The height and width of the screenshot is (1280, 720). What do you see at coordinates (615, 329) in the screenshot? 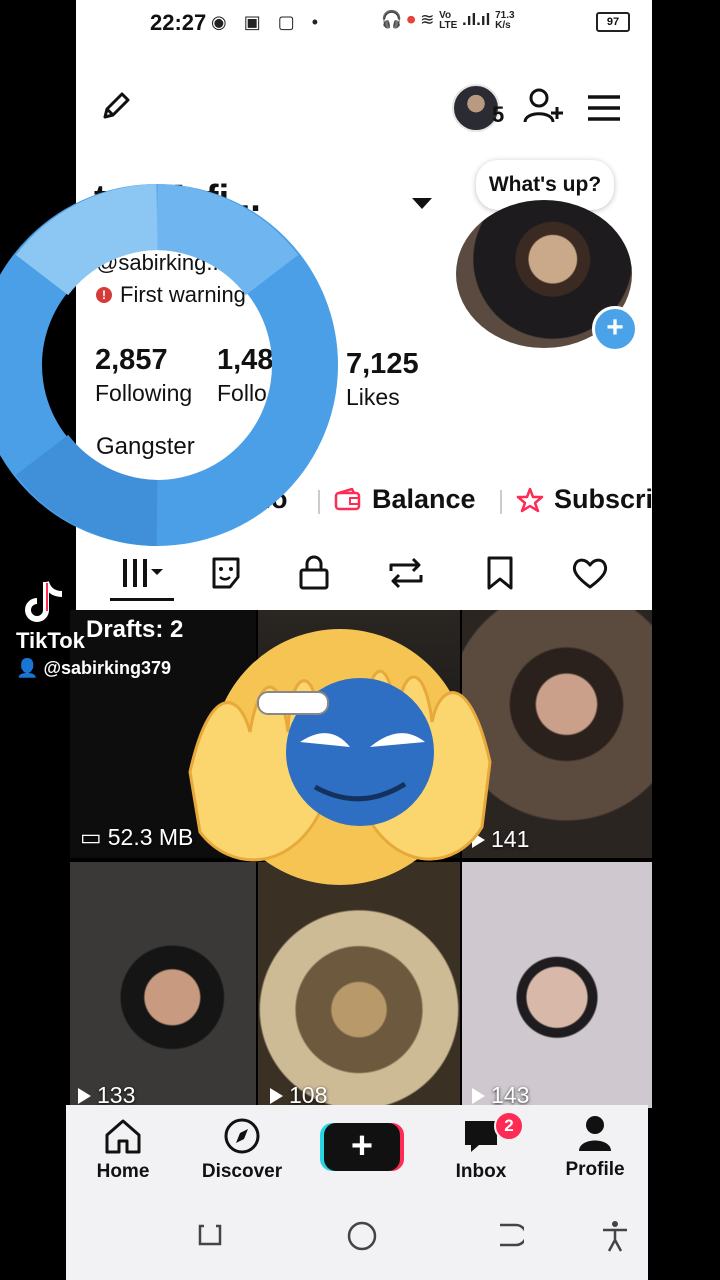
I see `add-story-plus-icon: +` at bounding box center [615, 329].